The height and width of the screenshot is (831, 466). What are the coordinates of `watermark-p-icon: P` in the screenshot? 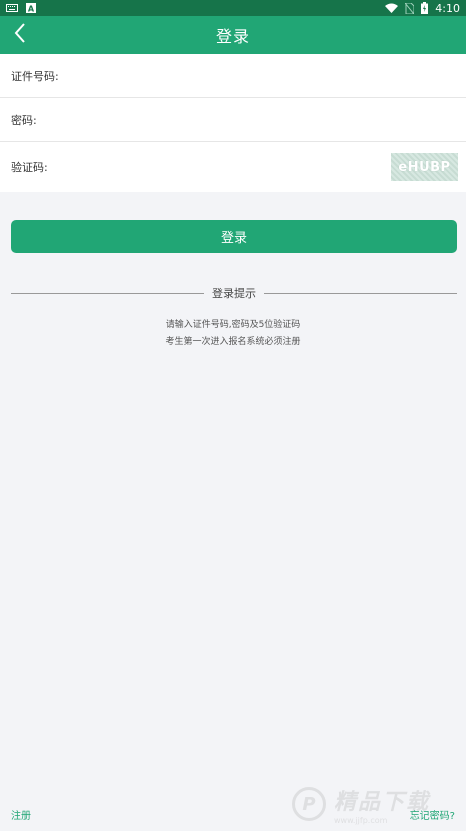 It's located at (309, 804).